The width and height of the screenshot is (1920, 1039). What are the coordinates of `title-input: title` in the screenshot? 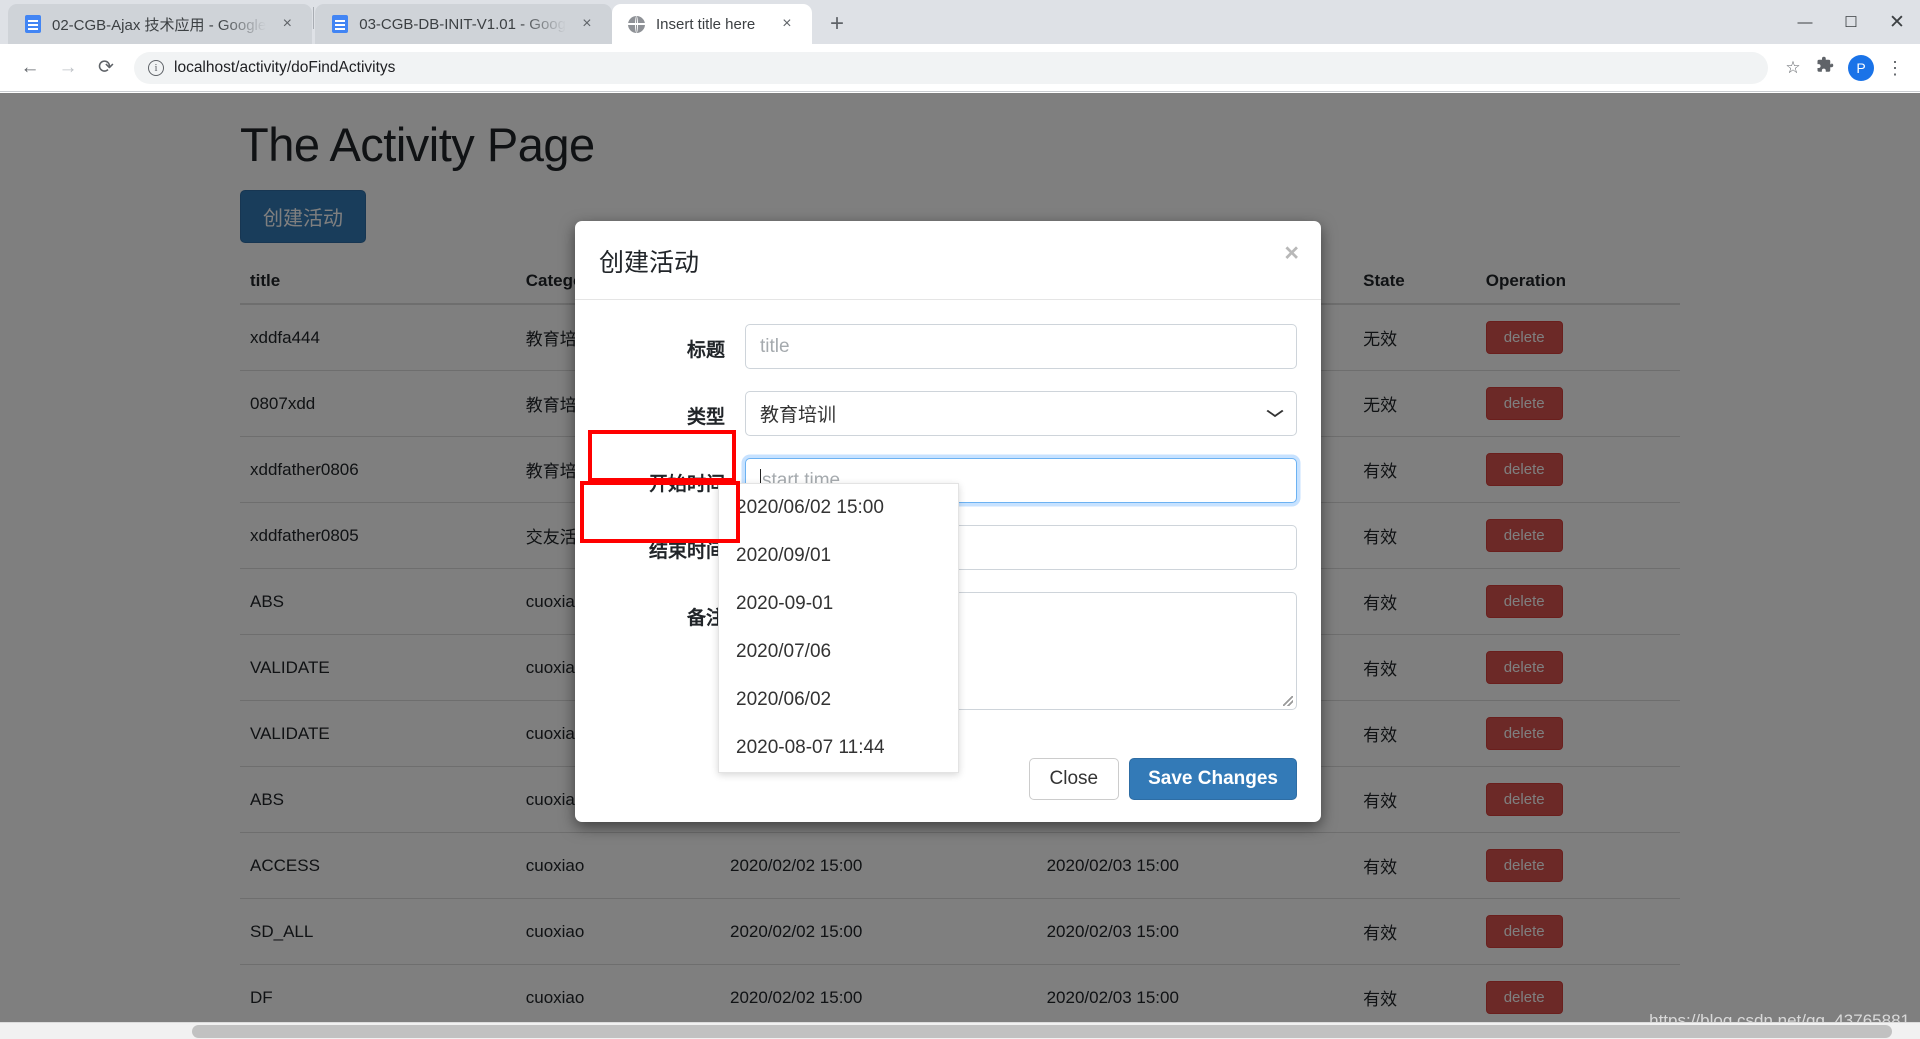 It's located at (1021, 346).